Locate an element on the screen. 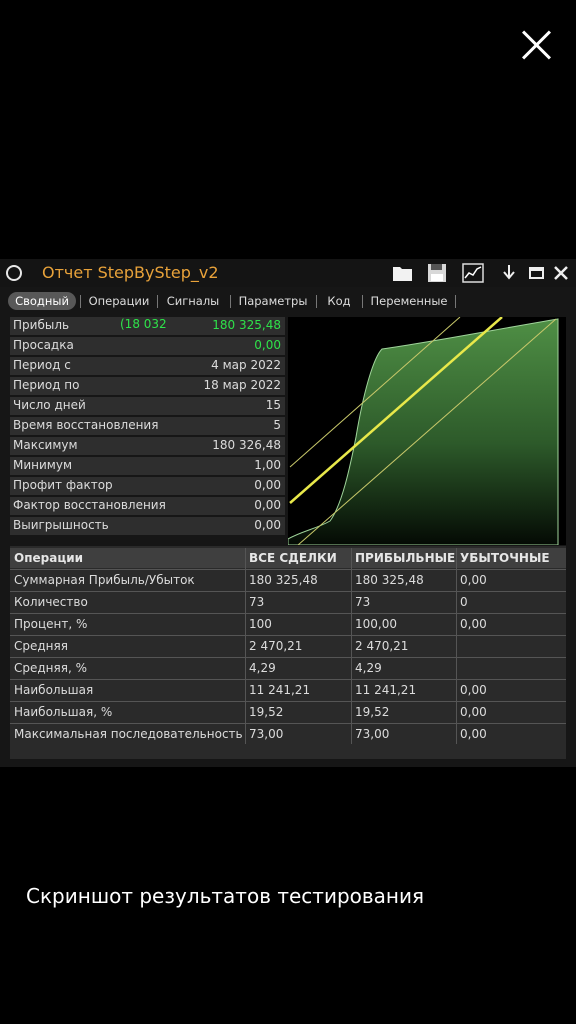  tab-parameters: Параметры is located at coordinates (273, 301).